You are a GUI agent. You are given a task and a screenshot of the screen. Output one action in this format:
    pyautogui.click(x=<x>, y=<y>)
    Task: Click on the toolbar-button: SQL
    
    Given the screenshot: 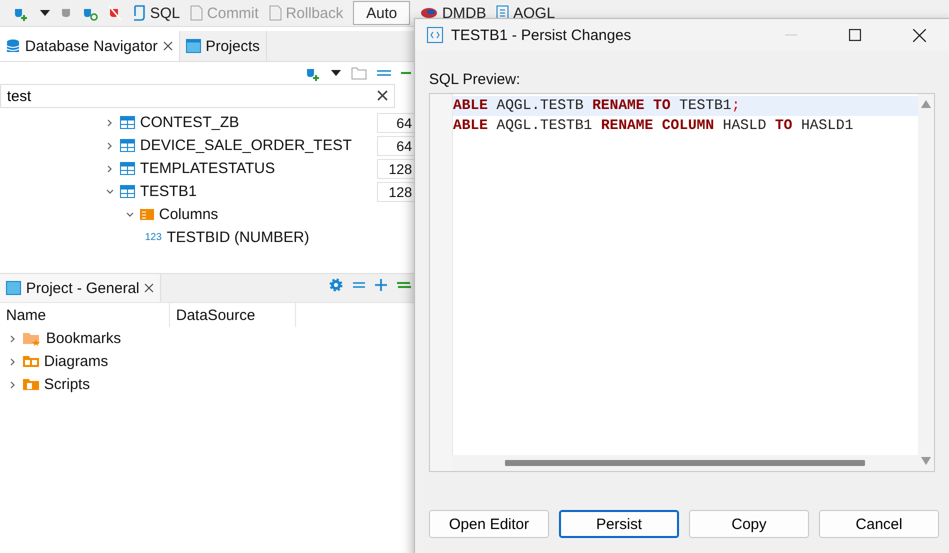 What is the action you would take?
    pyautogui.click(x=156, y=13)
    